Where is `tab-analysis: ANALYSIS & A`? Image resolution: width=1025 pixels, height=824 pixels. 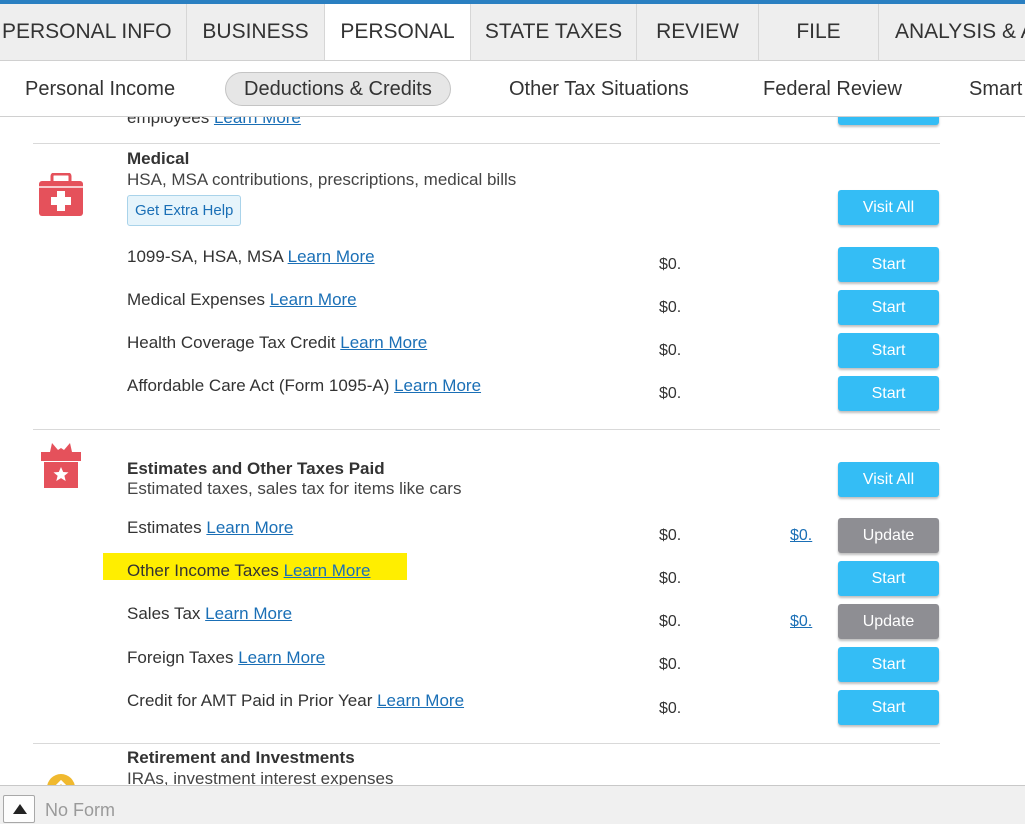 tab-analysis: ANALYSIS & A is located at coordinates (952, 32).